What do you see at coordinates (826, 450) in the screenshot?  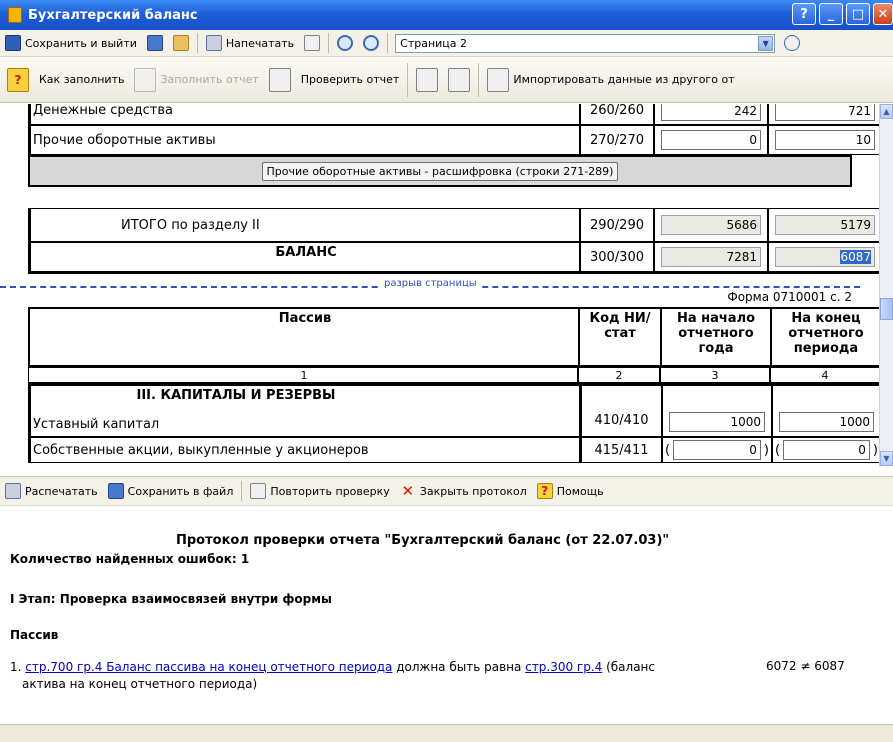 I see `value-end-input: 0` at bounding box center [826, 450].